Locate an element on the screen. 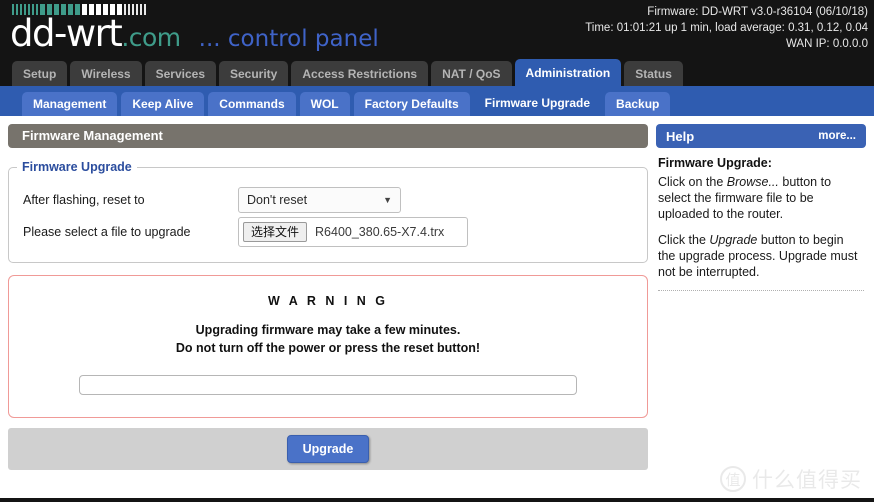  selected-file-name: R6400_380.65-X7.4.trx is located at coordinates (380, 232).